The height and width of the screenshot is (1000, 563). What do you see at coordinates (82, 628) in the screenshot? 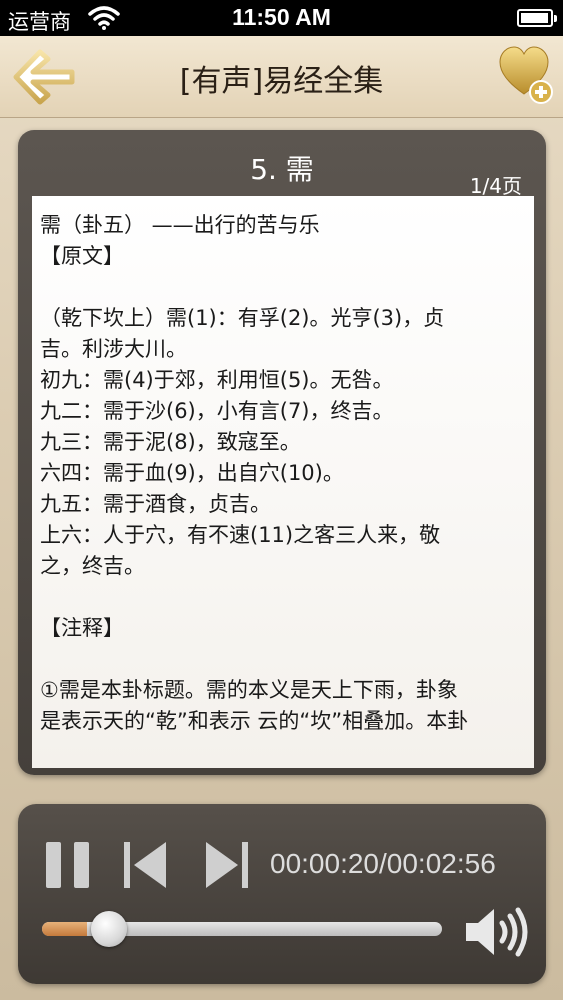
I see `text-line: 【注释】` at bounding box center [82, 628].